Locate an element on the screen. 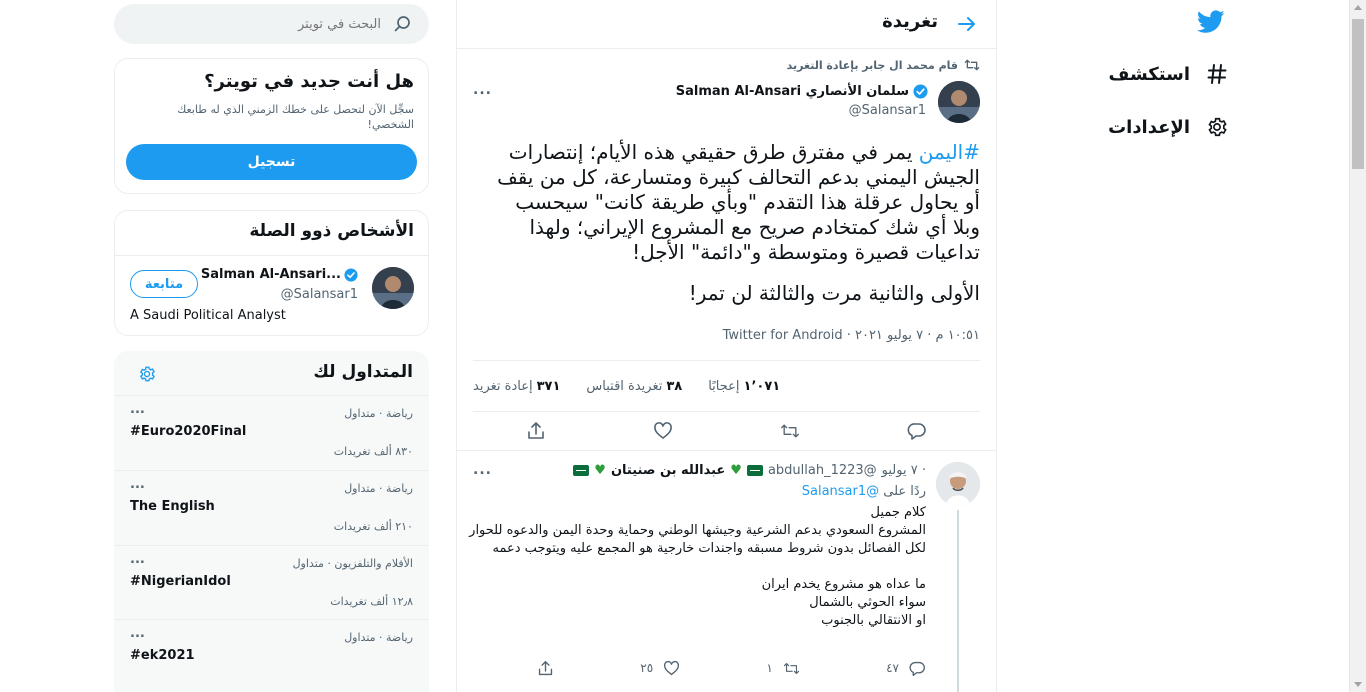  quotes-stat: ٣٨تغريدة اقتباس is located at coordinates (634, 386).